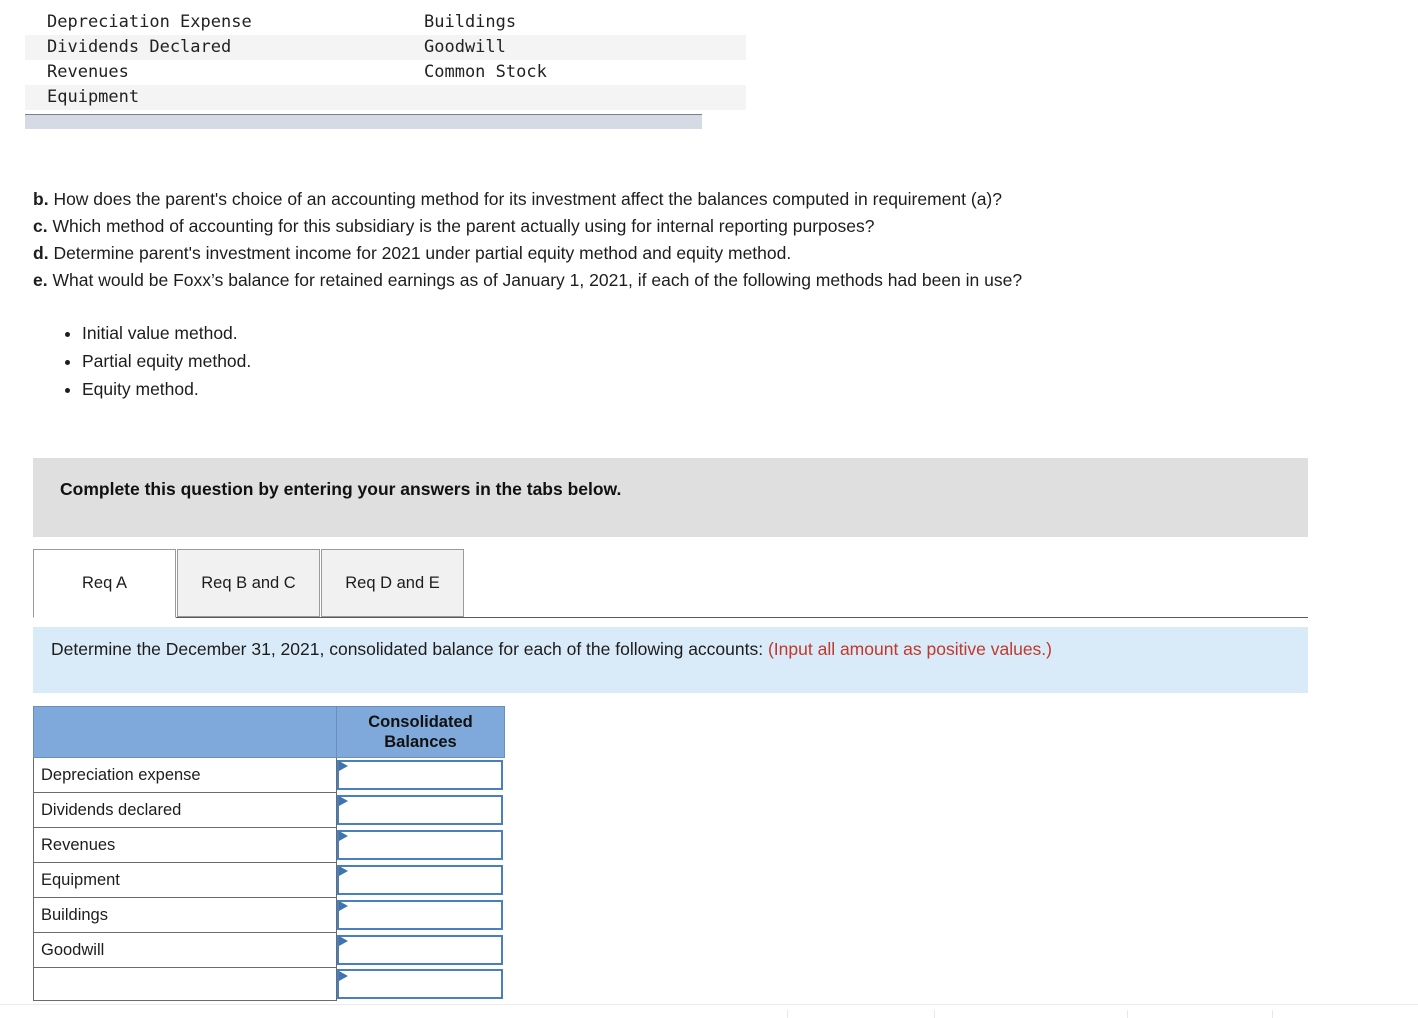 Image resolution: width=1418 pixels, height=1018 pixels. Describe the element at coordinates (670, 617) in the screenshot. I see `tab-underline` at that location.